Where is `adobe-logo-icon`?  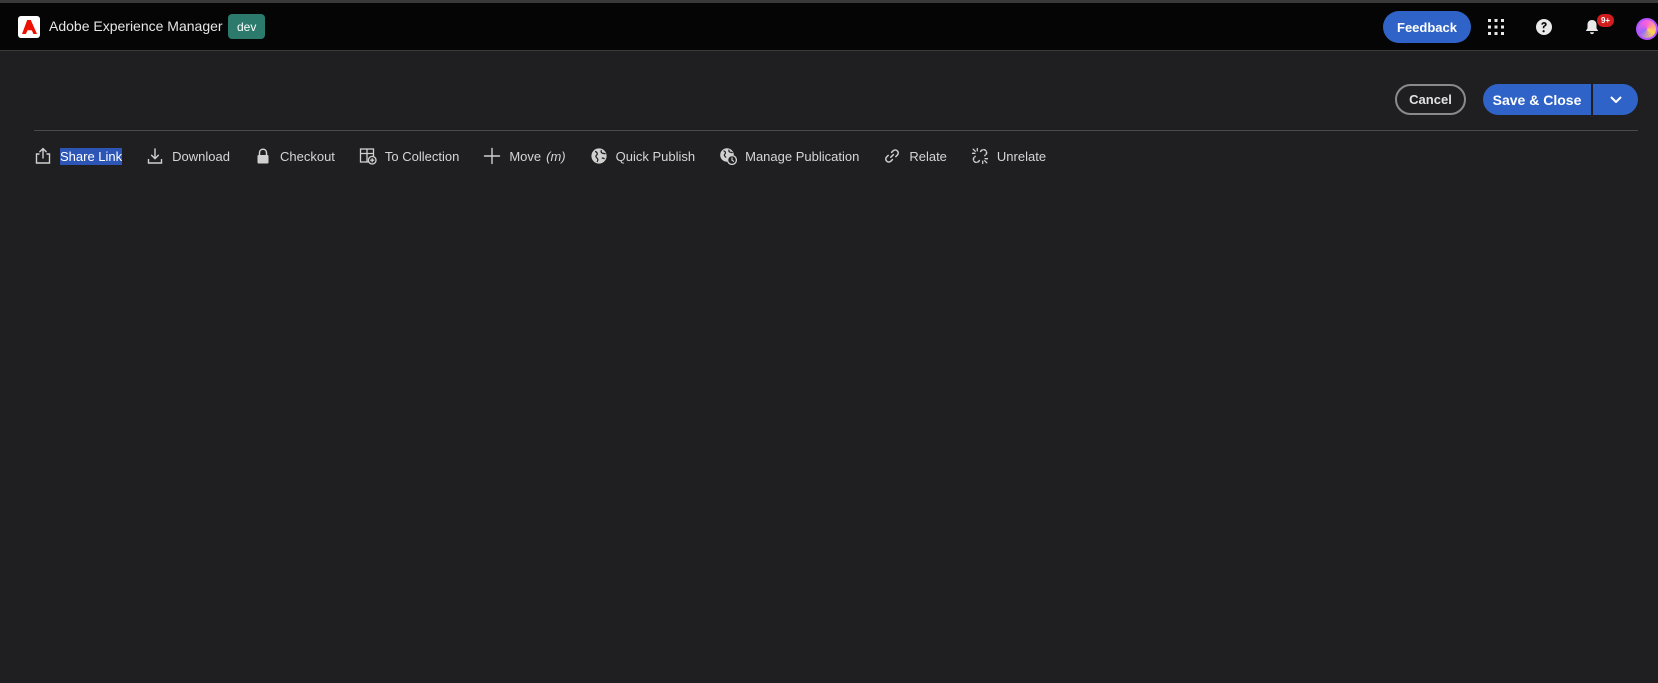
adobe-logo-icon is located at coordinates (29, 27).